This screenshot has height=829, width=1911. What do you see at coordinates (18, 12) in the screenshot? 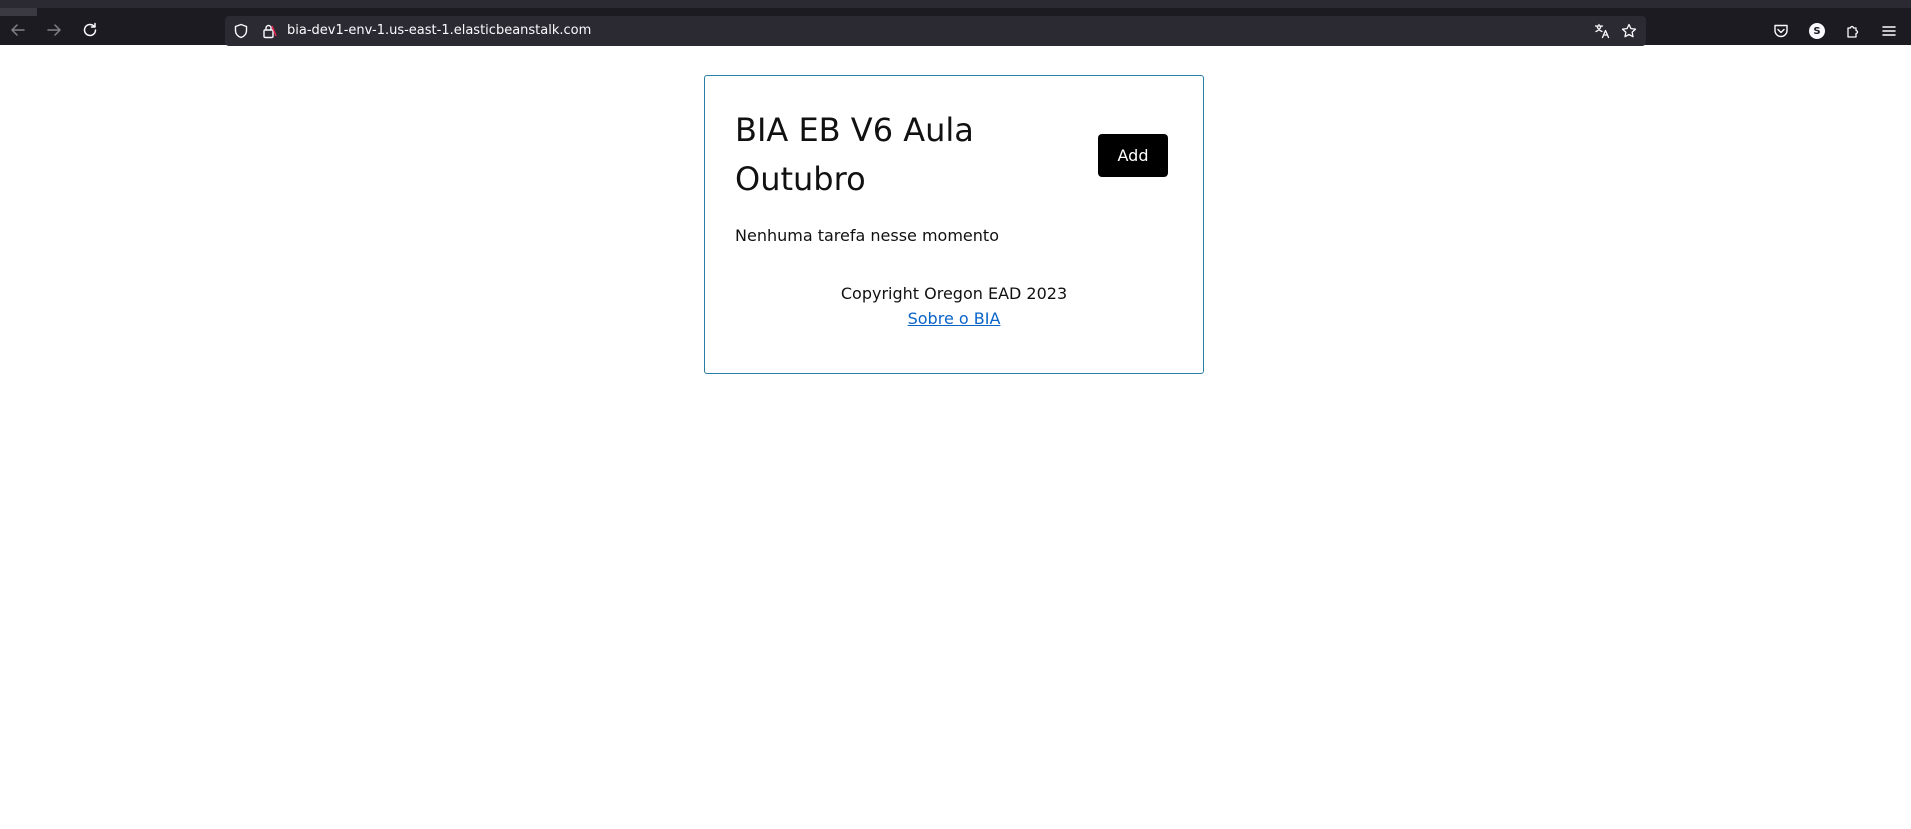
I see `tab-strip` at bounding box center [18, 12].